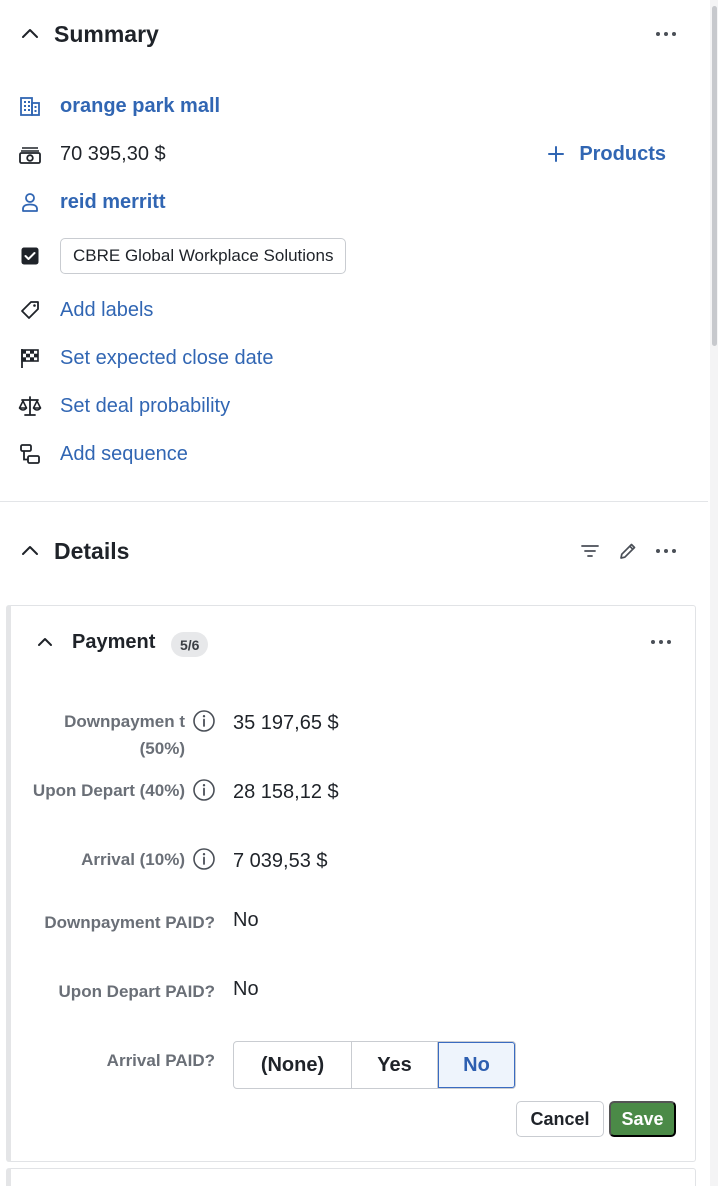  I want to click on add-labels-row: Add labels, so click(350, 310).